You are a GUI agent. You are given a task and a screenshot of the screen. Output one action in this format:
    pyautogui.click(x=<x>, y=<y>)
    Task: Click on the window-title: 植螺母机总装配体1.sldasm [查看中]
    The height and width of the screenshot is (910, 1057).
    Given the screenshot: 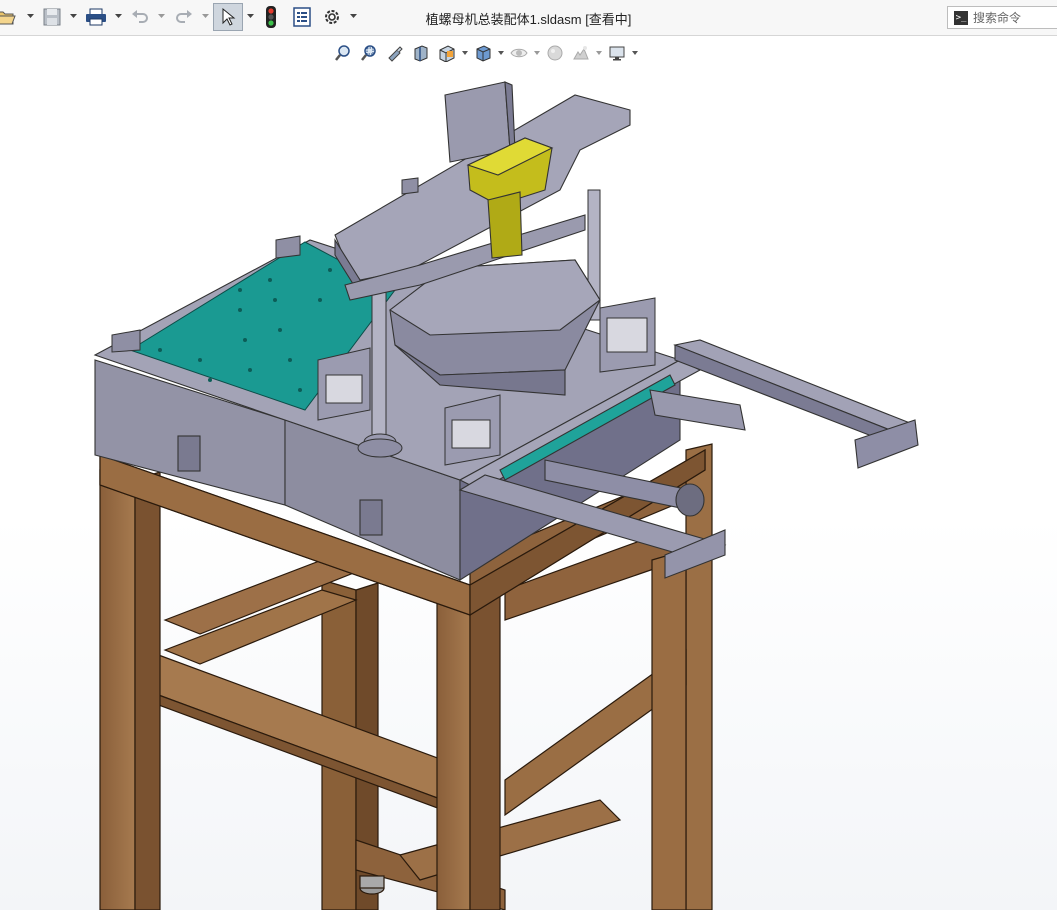 What is the action you would take?
    pyautogui.click(x=528, y=19)
    